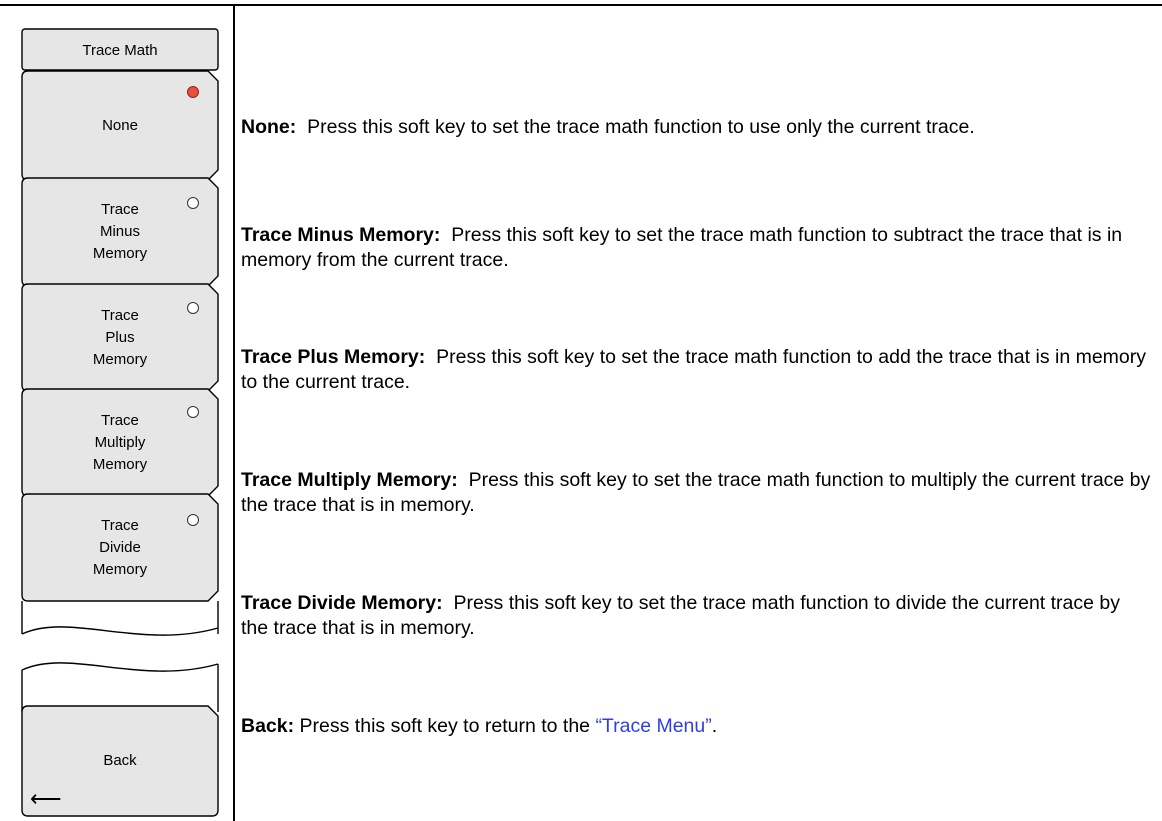 The height and width of the screenshot is (821, 1162). I want to click on trace-plus-memory-soft-key: Trace Plus Memory, so click(120, 337).